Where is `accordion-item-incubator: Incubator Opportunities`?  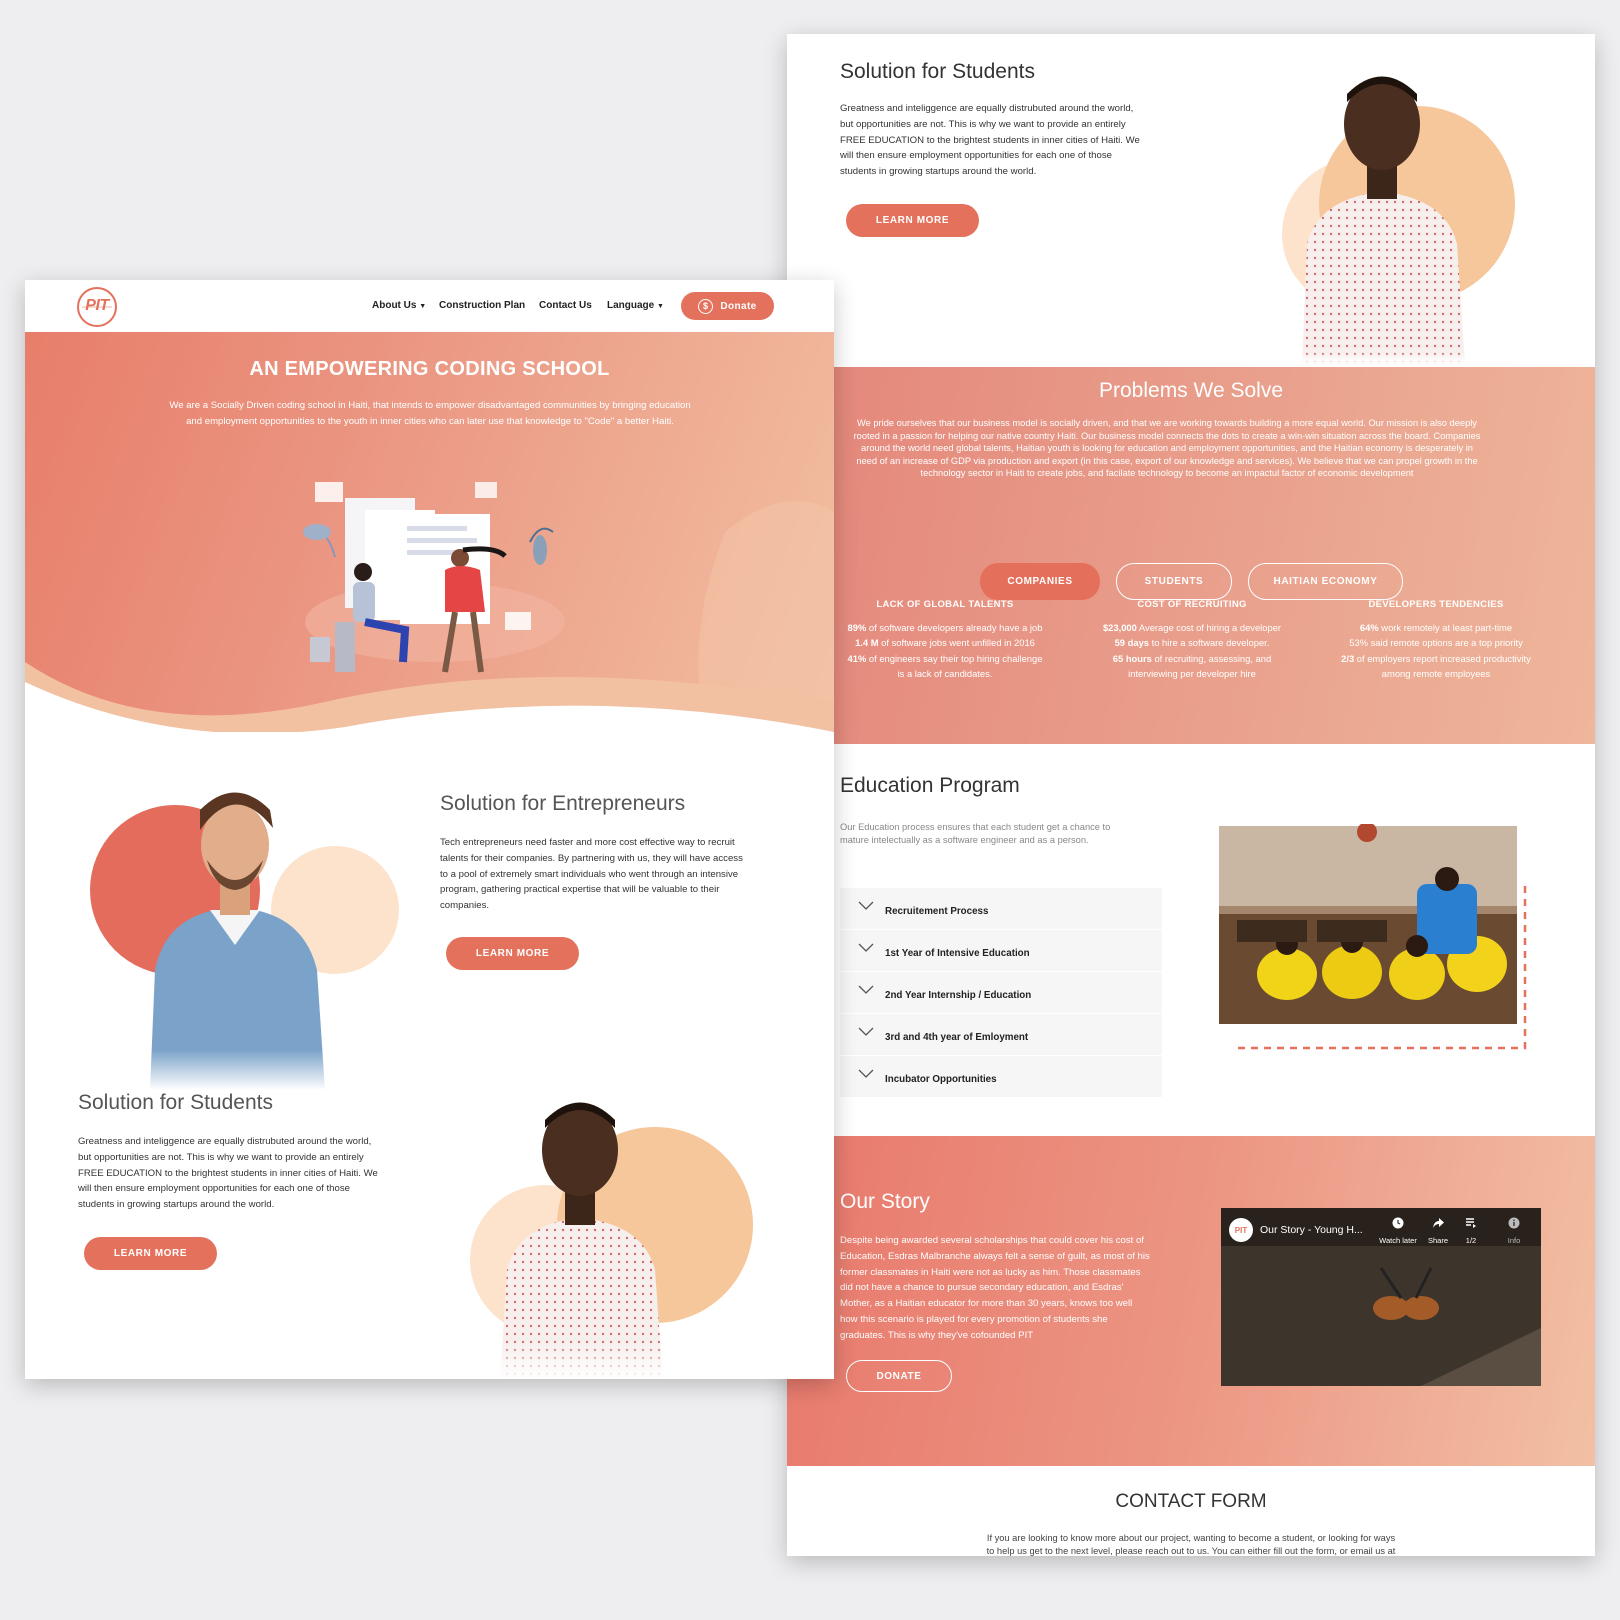
accordion-item-incubator: Incubator Opportunities is located at coordinates (1001, 1077).